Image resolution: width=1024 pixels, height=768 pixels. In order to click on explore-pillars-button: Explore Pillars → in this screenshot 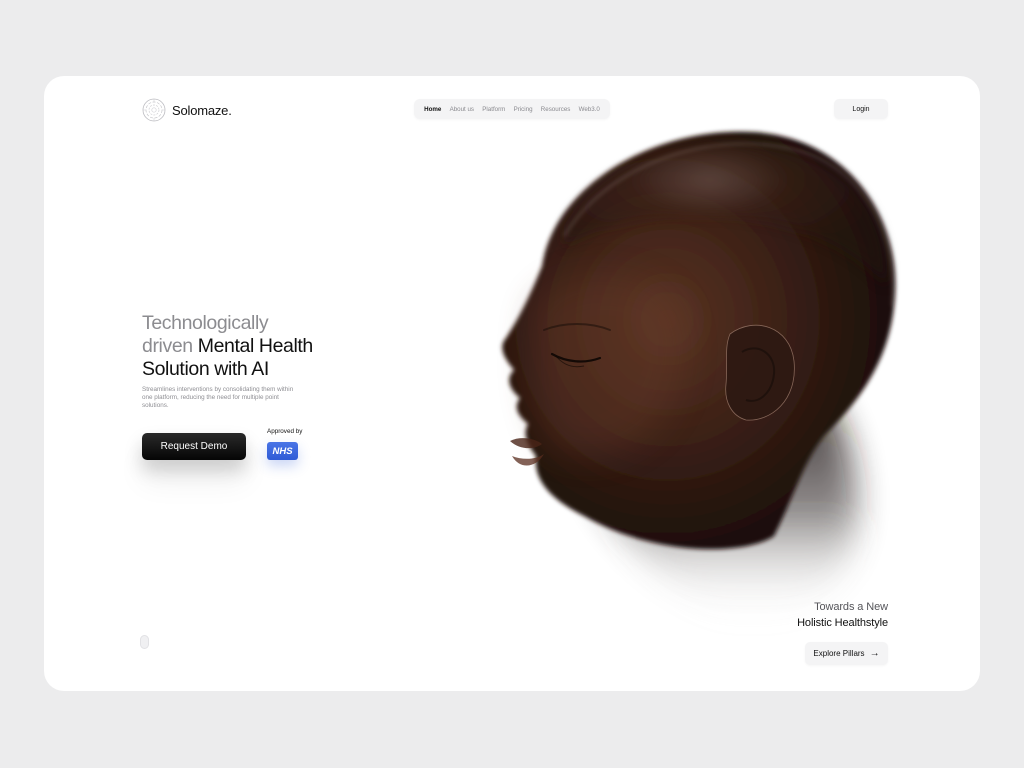, I will do `click(846, 653)`.